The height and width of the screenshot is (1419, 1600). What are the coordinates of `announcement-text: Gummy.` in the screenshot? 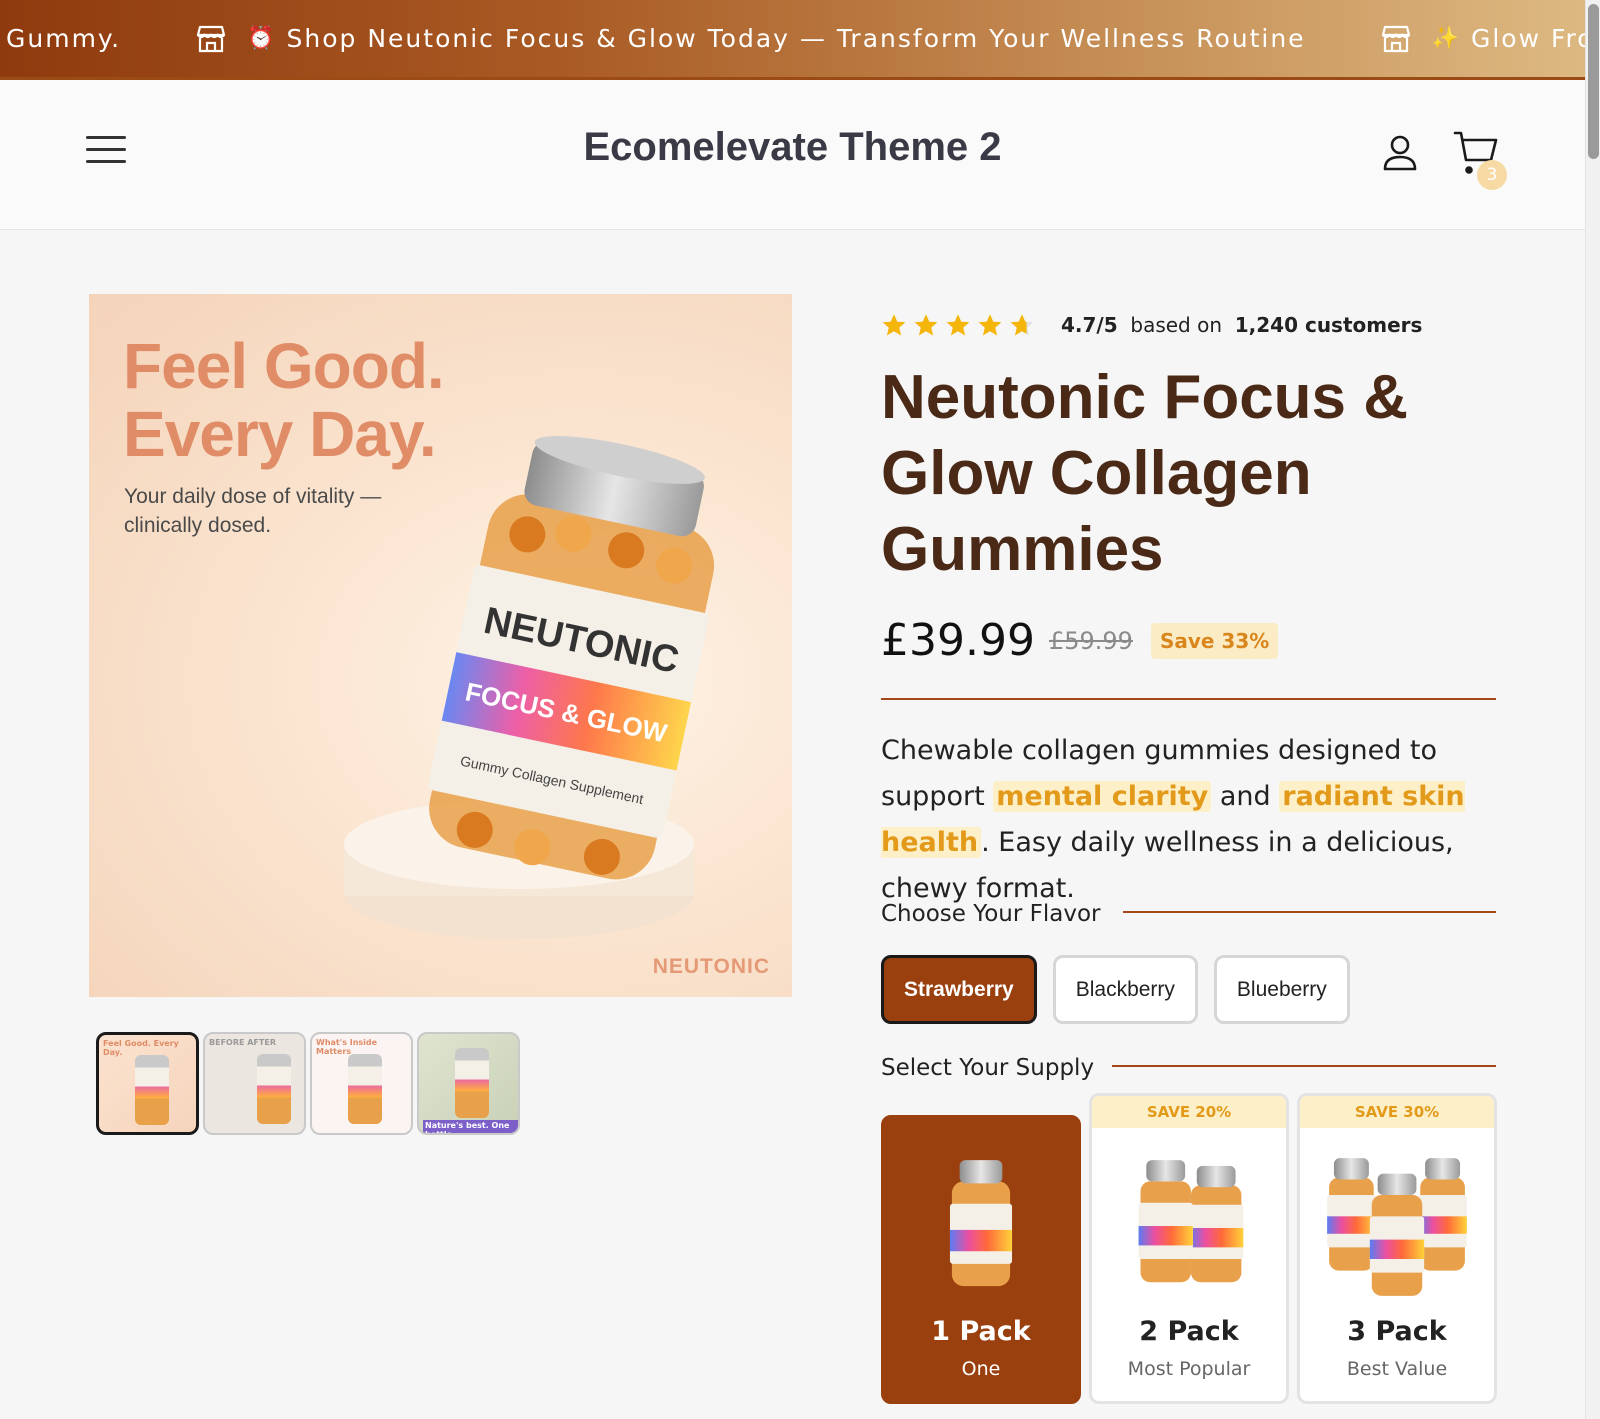 It's located at (64, 38).